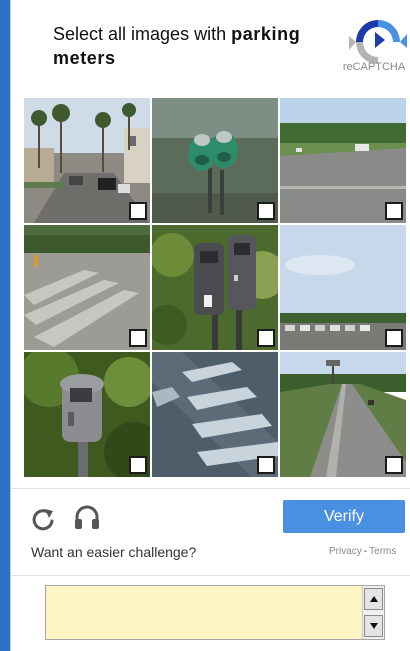 The image size is (410, 651). Describe the element at coordinates (382, 551) in the screenshot. I see `terms-link: Terms` at that location.